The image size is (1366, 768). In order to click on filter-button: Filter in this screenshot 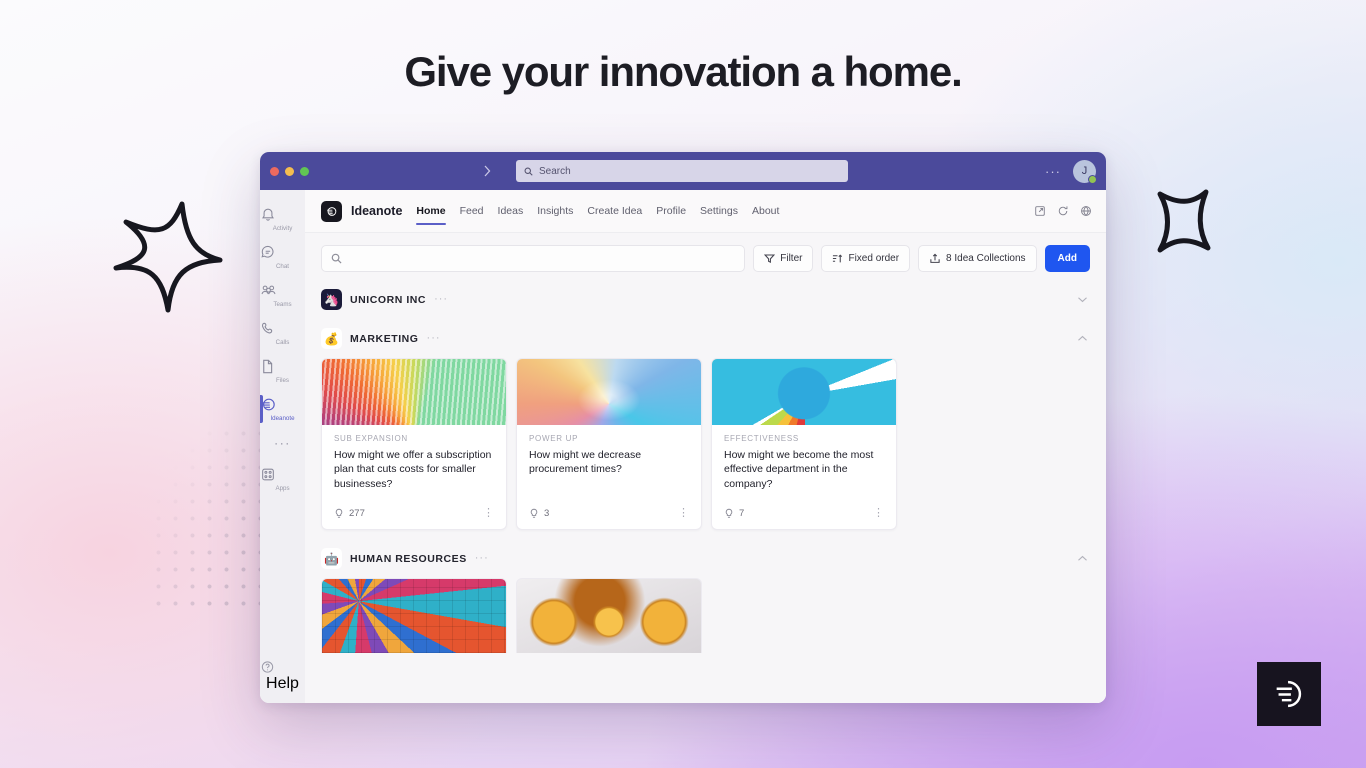, I will do `click(783, 258)`.